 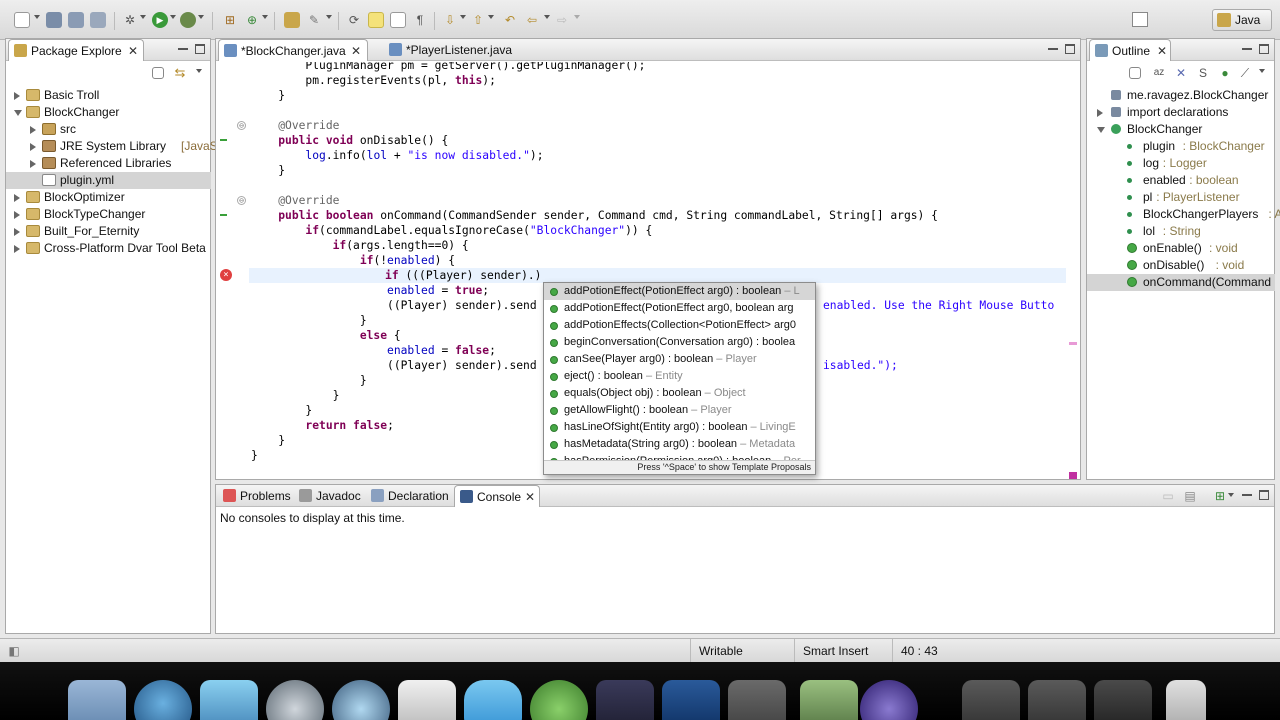 What do you see at coordinates (679, 410) in the screenshot?
I see `proposal-item: getAllowFlight() : boolean – Player` at bounding box center [679, 410].